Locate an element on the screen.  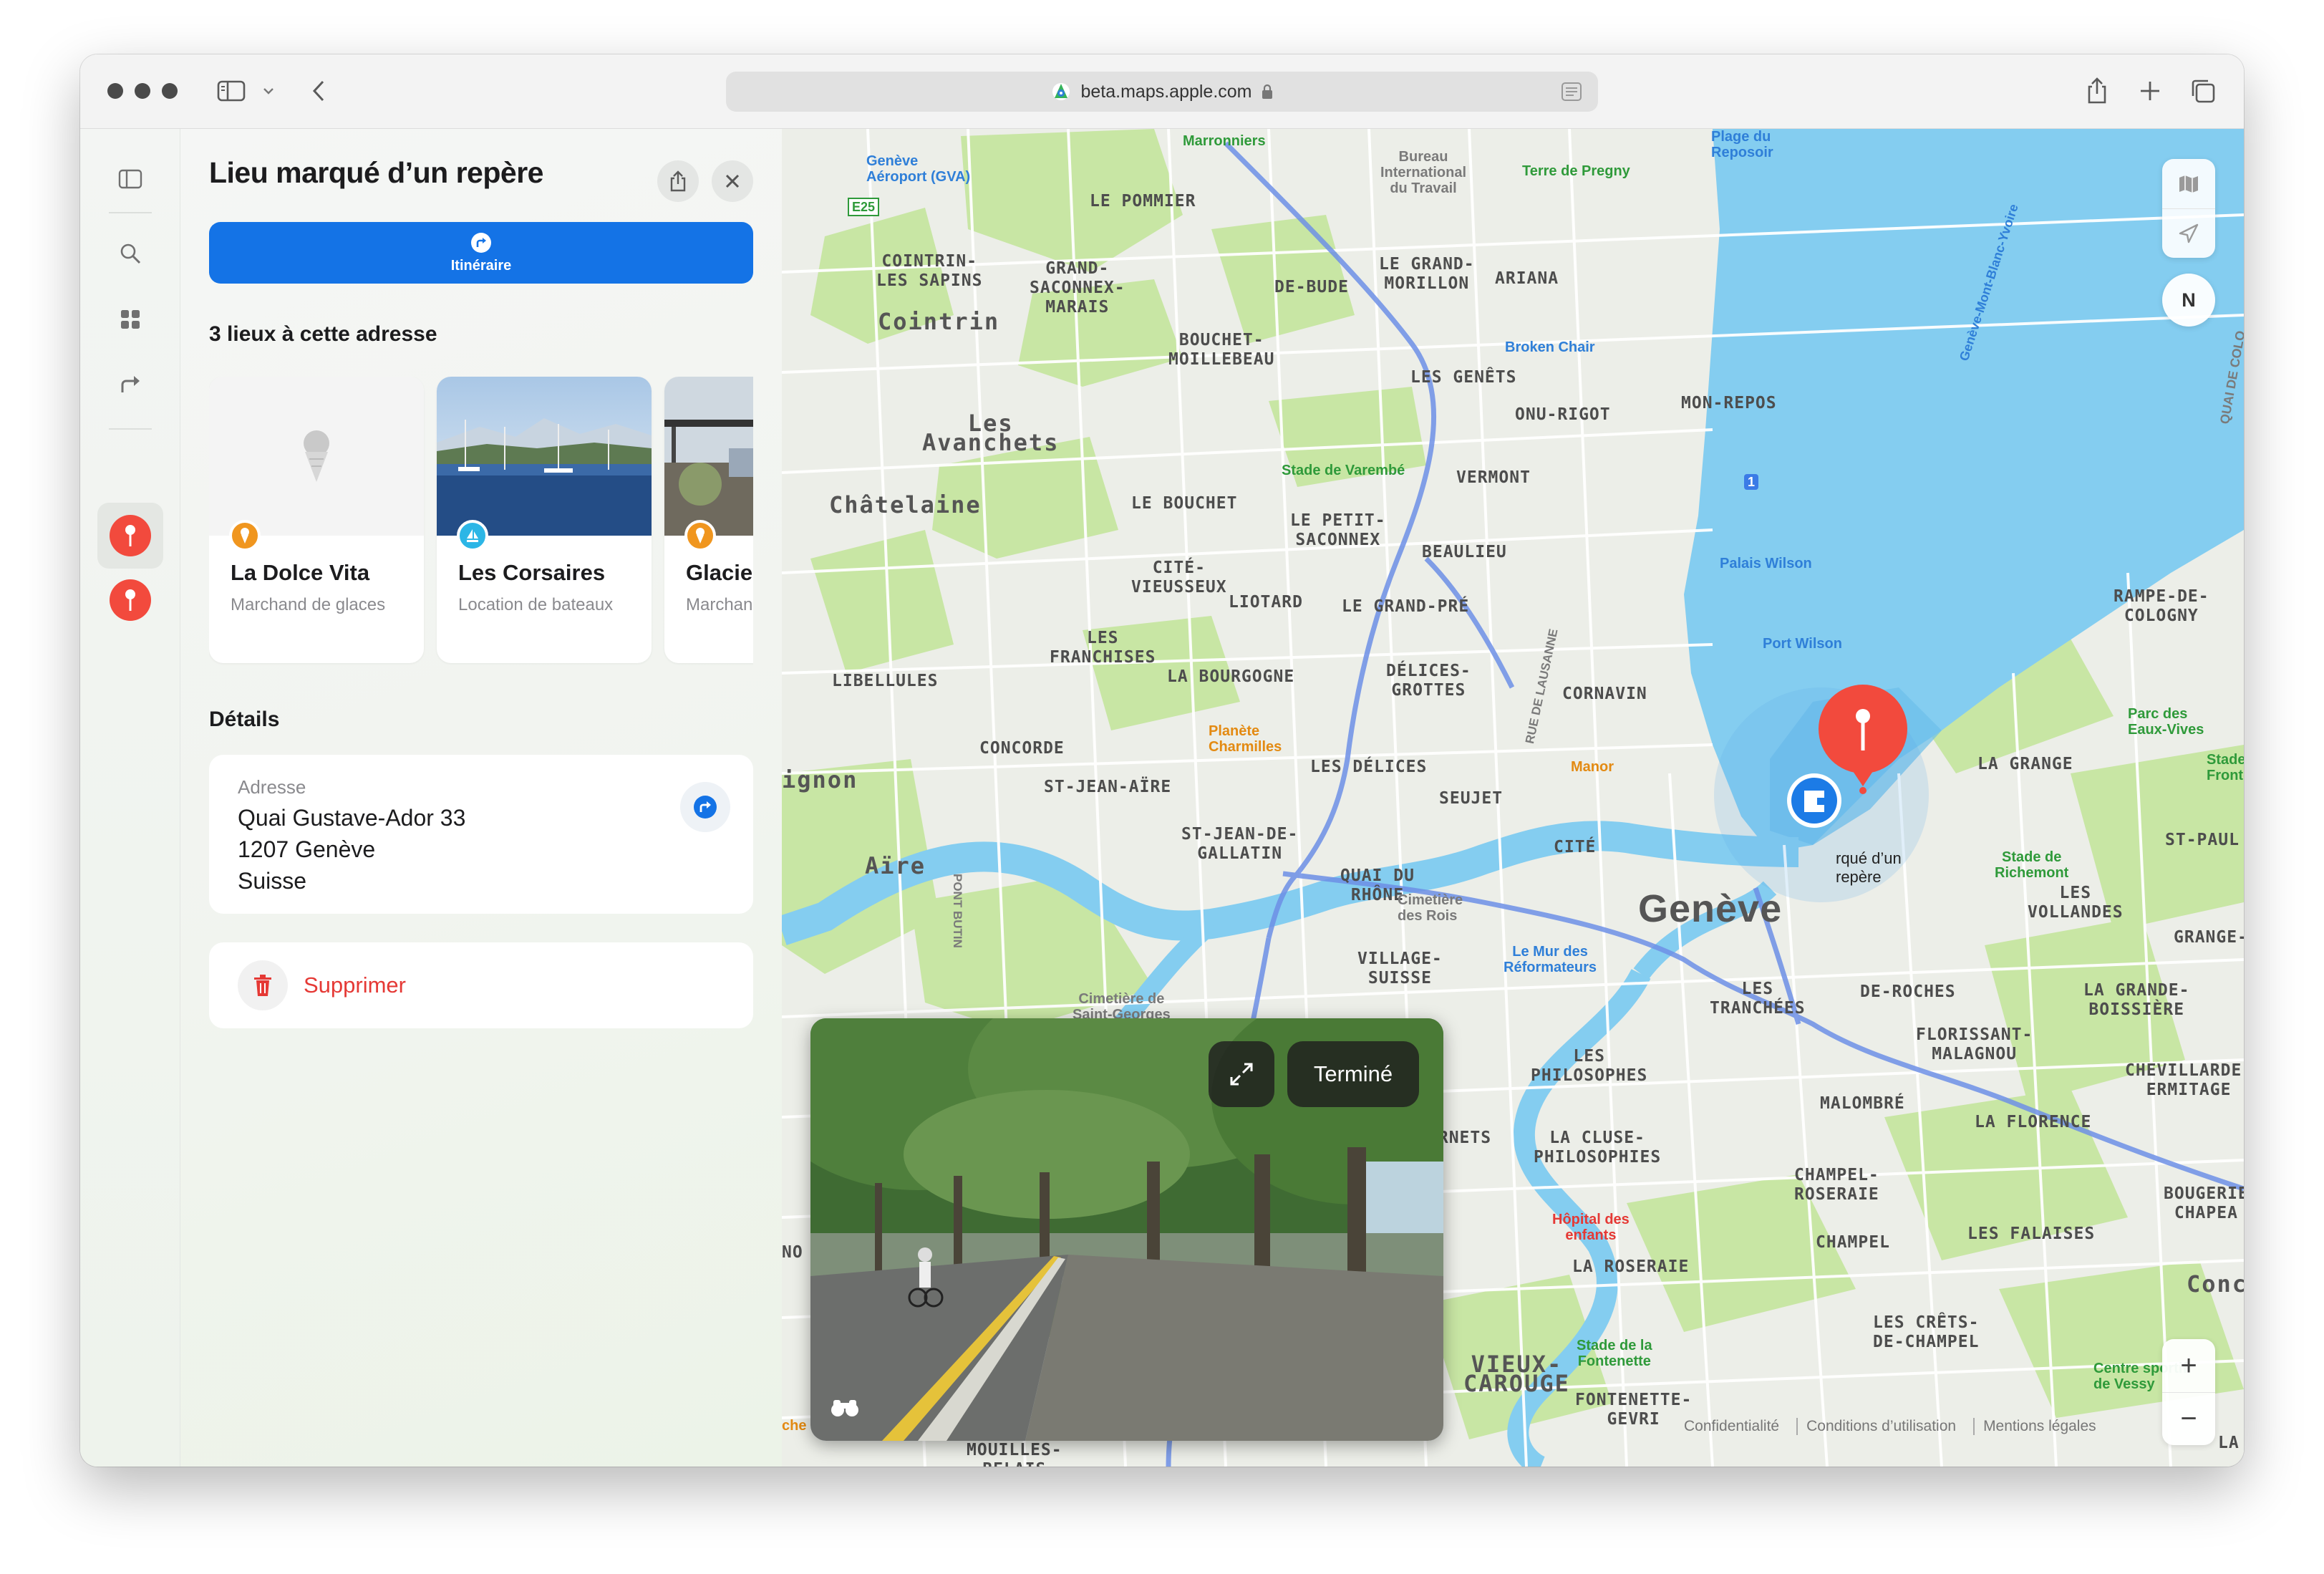
map-district-label: VERMONT is located at coordinates (1493, 478).